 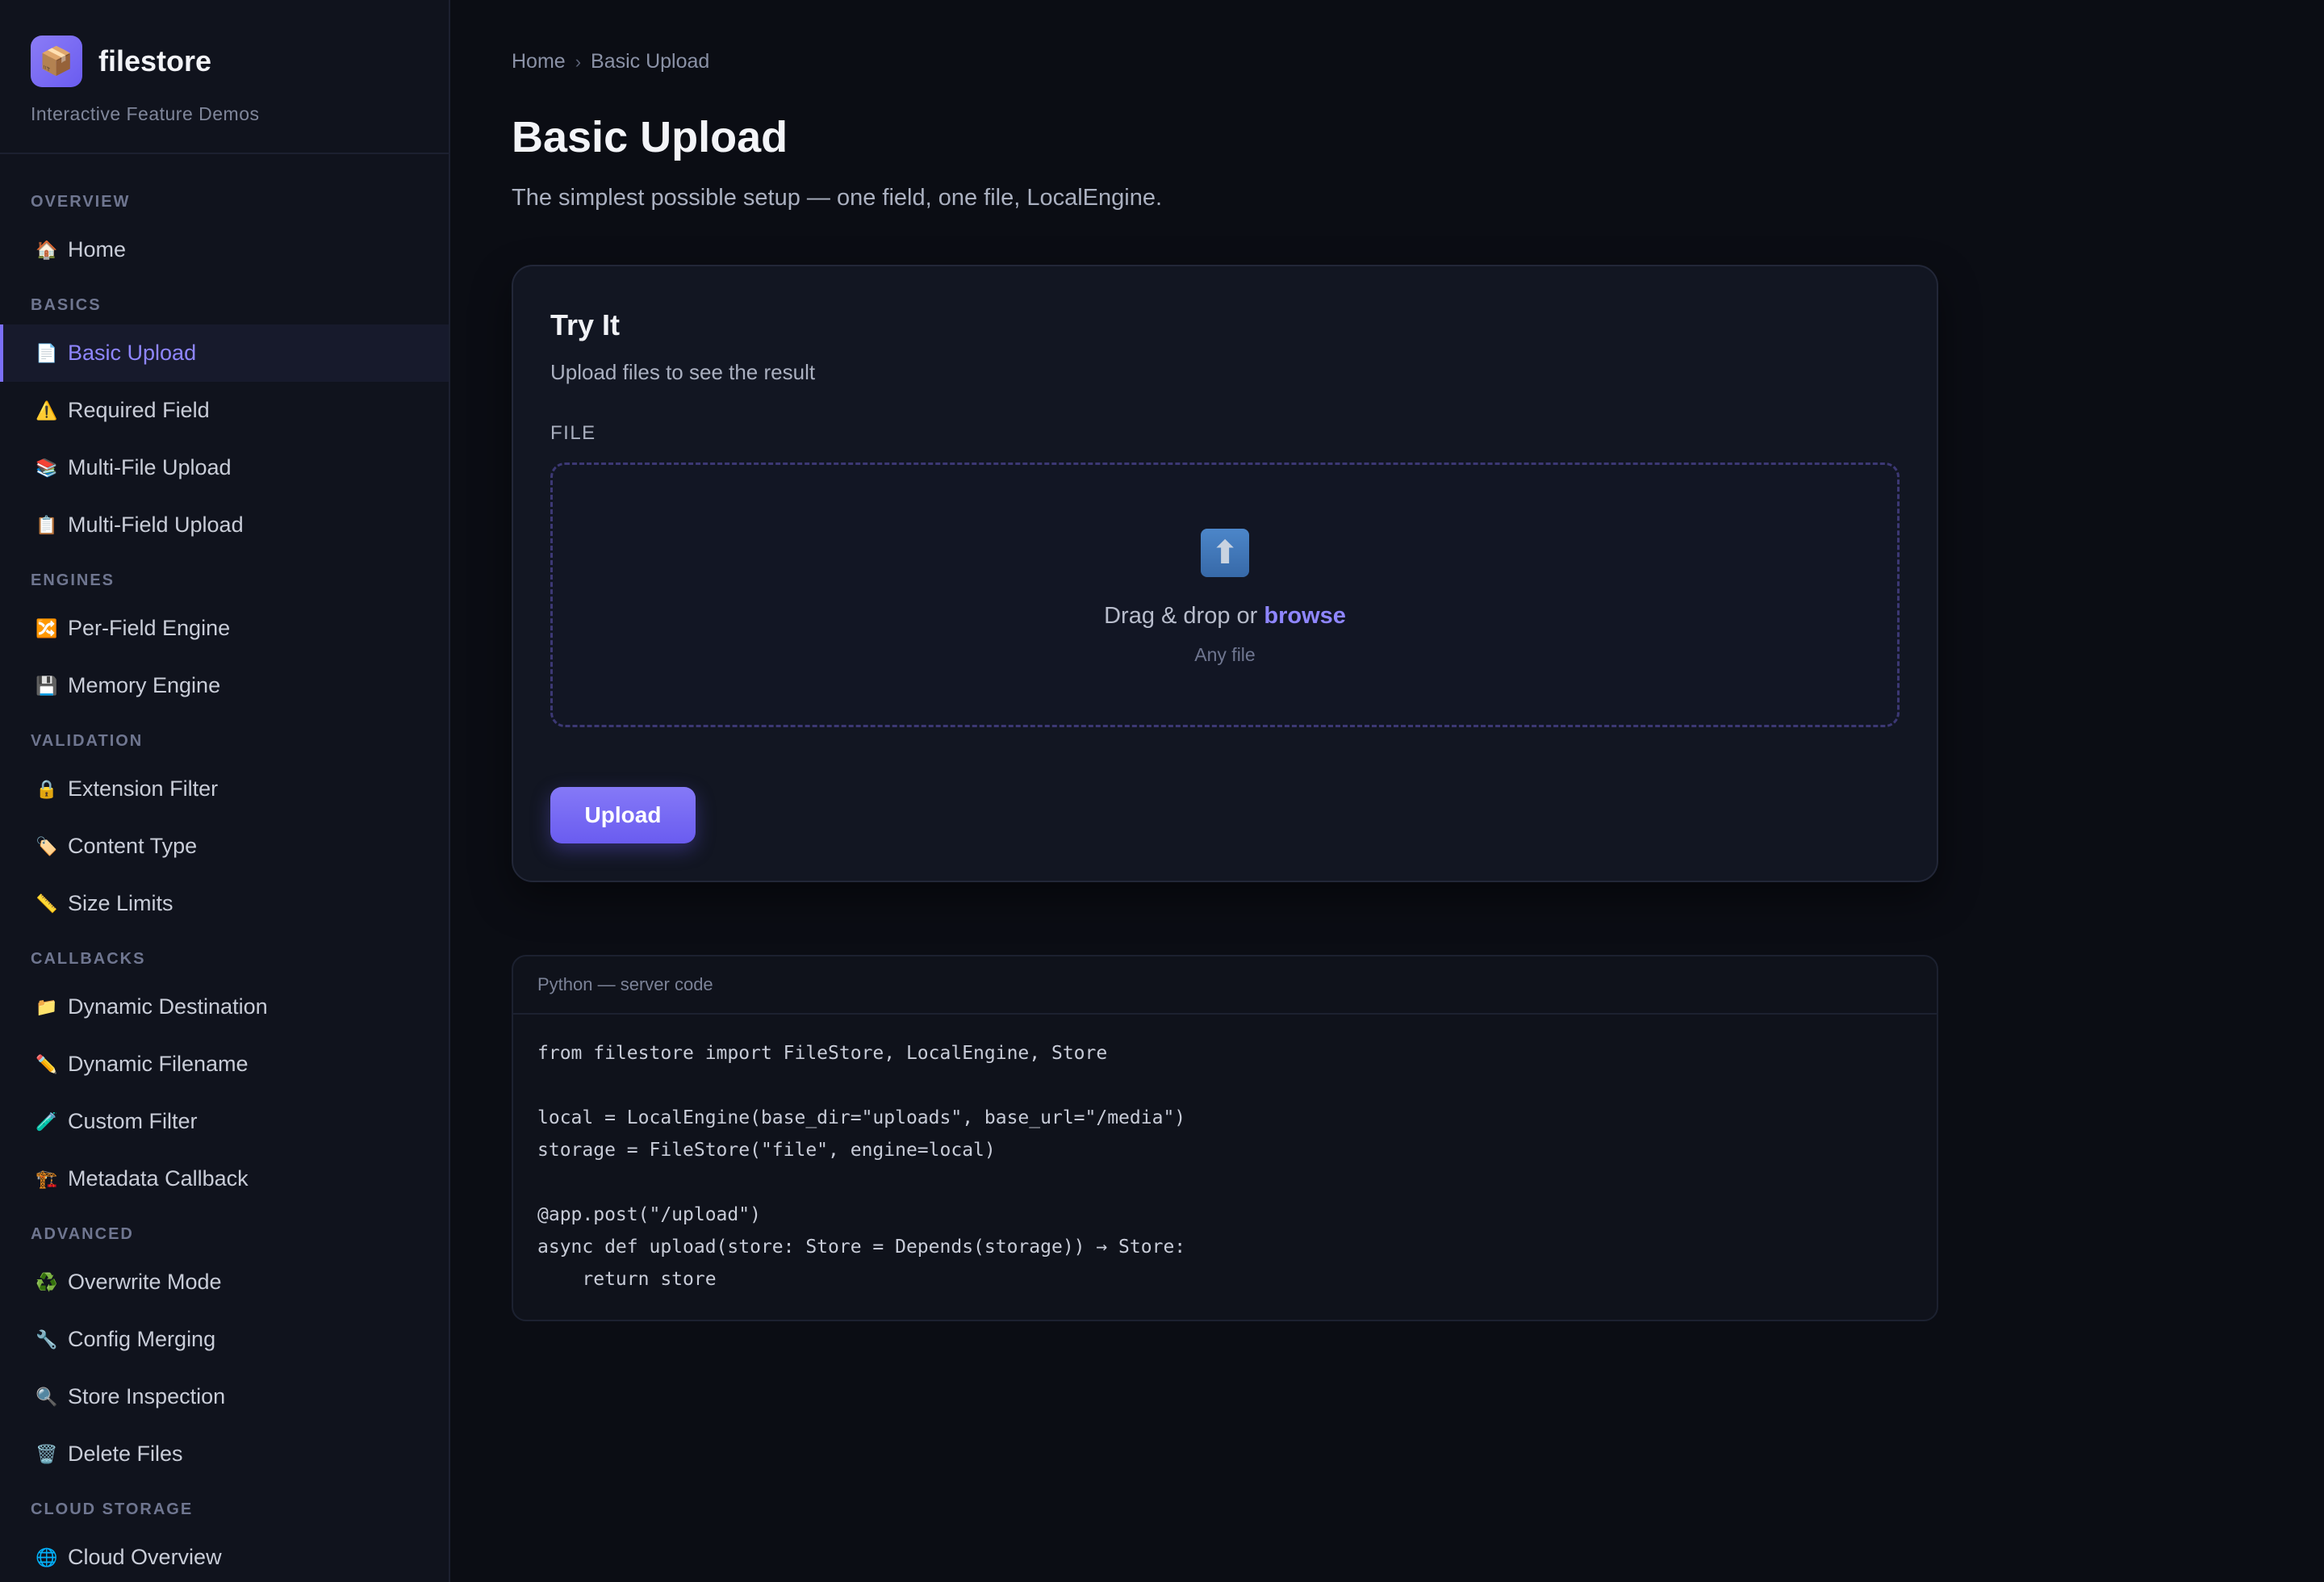 I want to click on sidebar-item-multi-file-upload: 📚 Multi-File Upload, so click(x=224, y=467).